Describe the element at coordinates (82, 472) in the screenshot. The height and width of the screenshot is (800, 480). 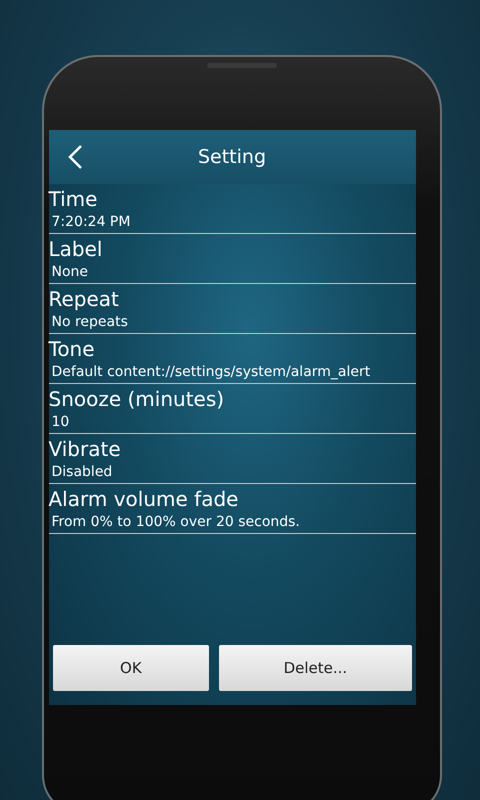
I see `setting-value: Disabled` at that location.